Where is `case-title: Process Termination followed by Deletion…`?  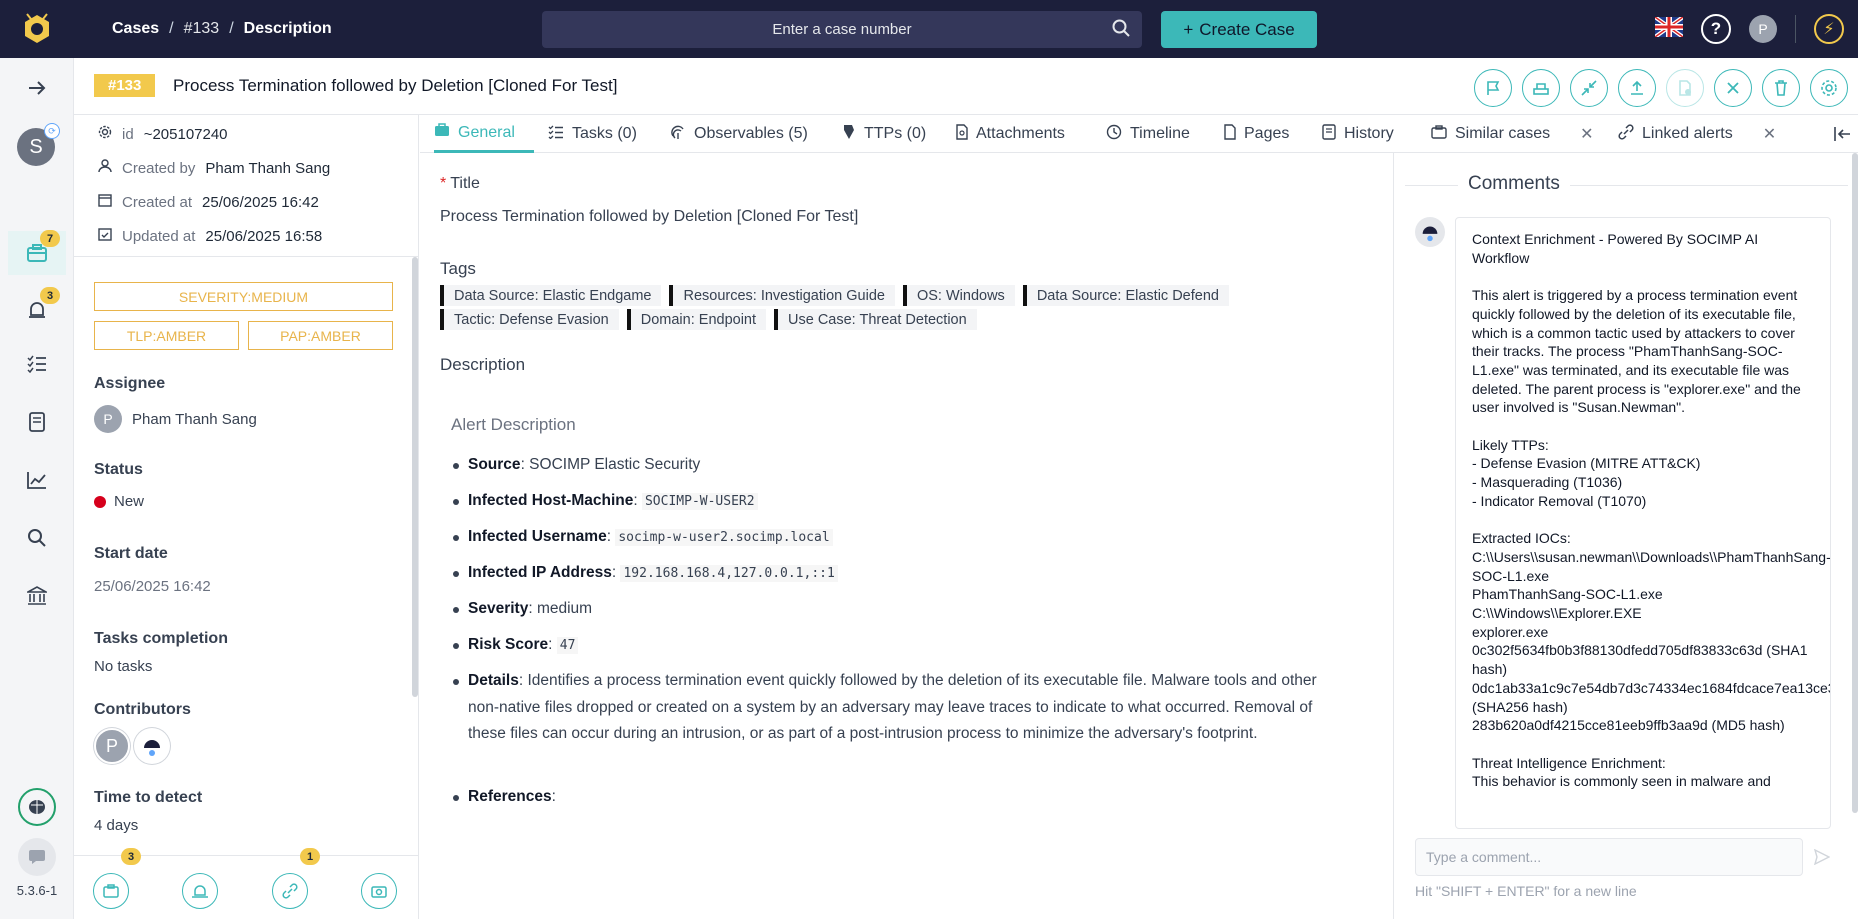
case-title: Process Termination followed by Deletion… is located at coordinates (395, 85).